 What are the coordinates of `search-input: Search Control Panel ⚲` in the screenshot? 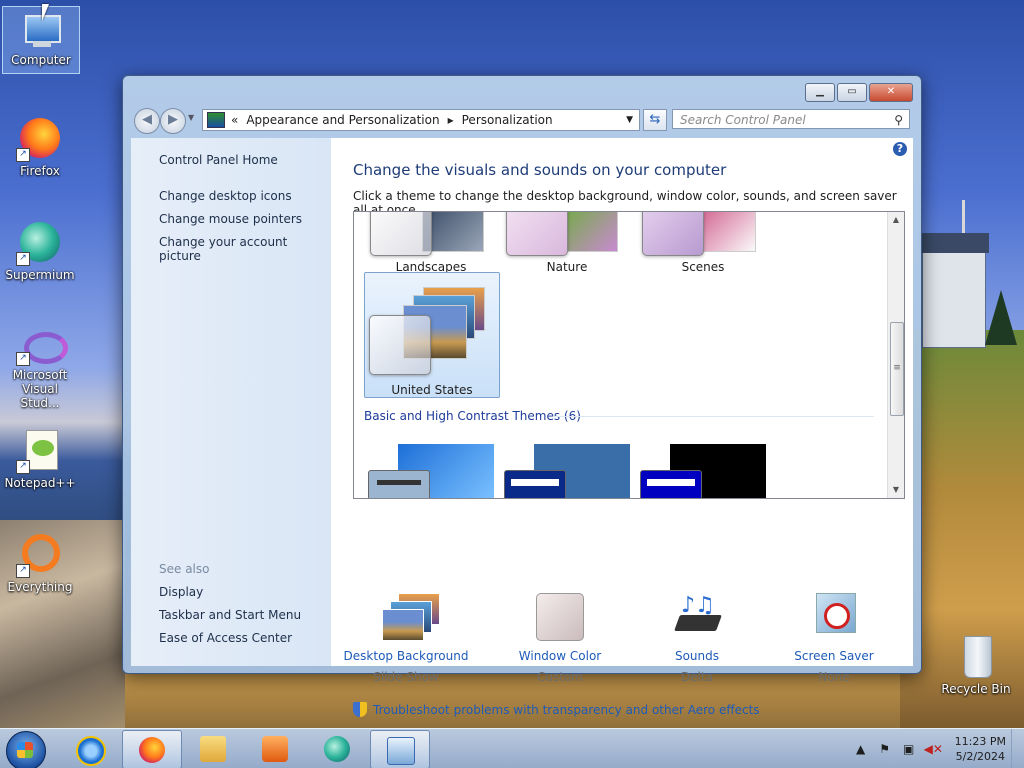 It's located at (791, 119).